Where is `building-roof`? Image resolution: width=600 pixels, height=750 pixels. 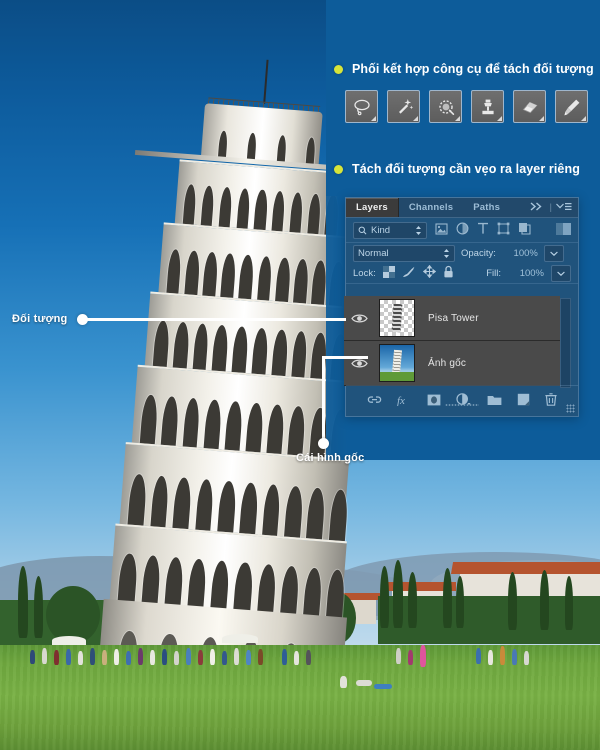
building-roof is located at coordinates (525, 568).